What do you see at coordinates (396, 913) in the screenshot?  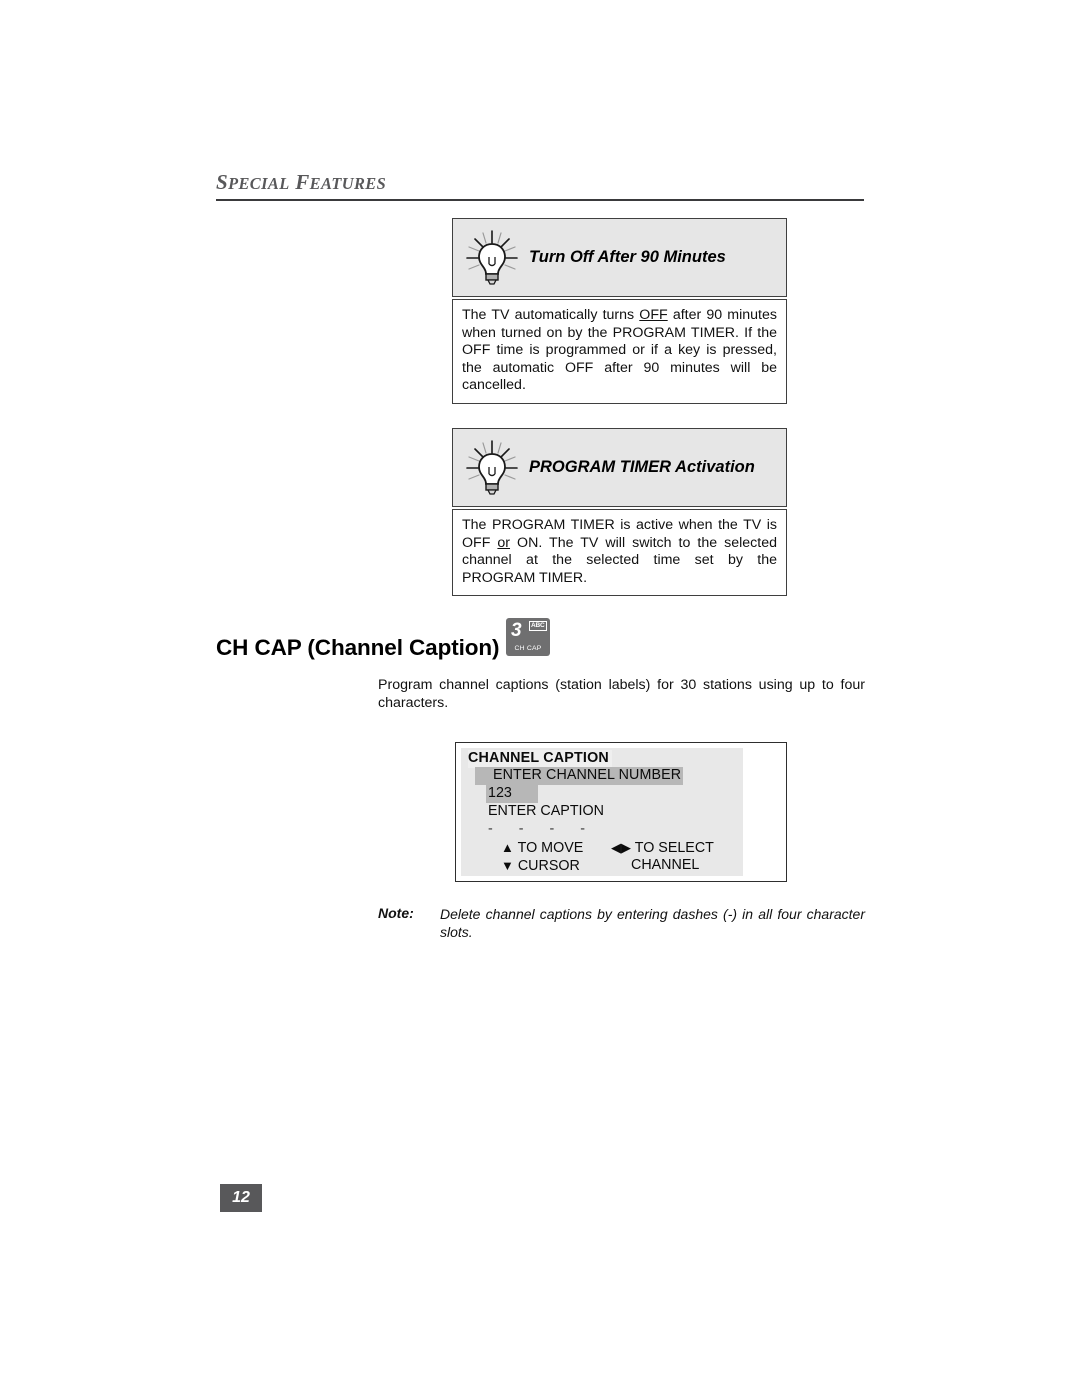 I see `note-label: Note:` at bounding box center [396, 913].